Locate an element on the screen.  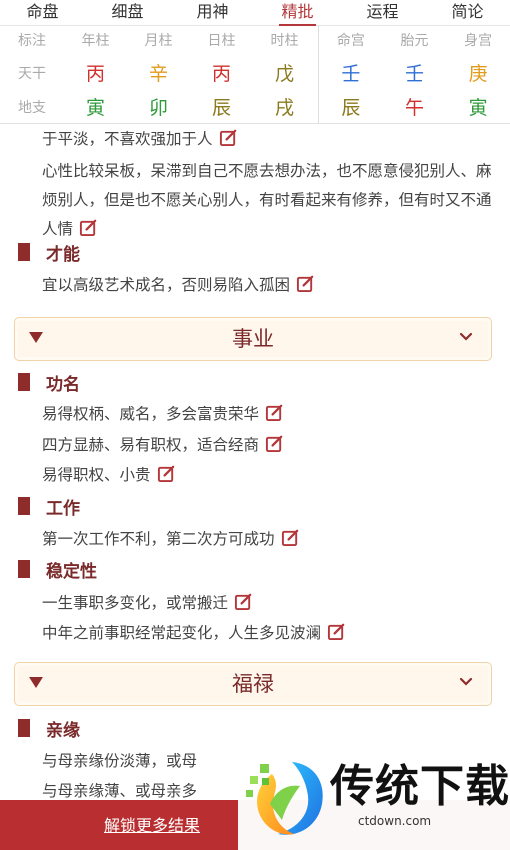
watermark-url: ctdown.com is located at coordinates (395, 821).